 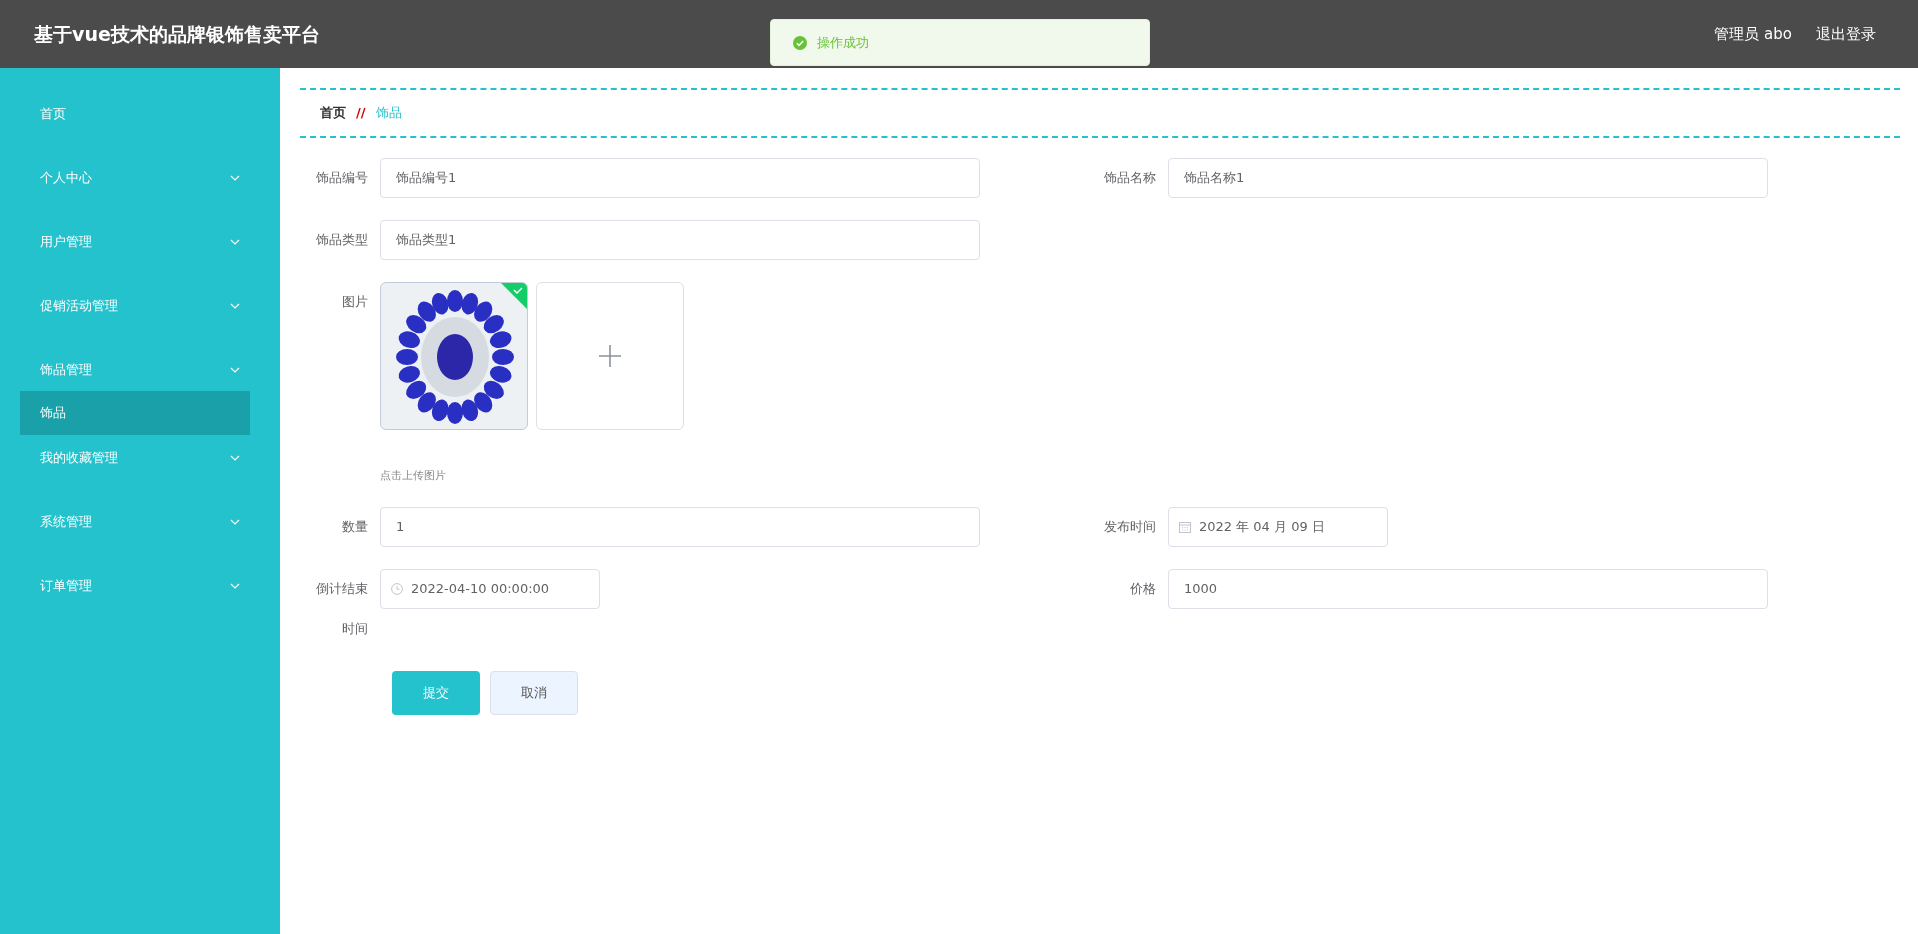 What do you see at coordinates (1468, 178) in the screenshot?
I see `input-field: 饰品名称1` at bounding box center [1468, 178].